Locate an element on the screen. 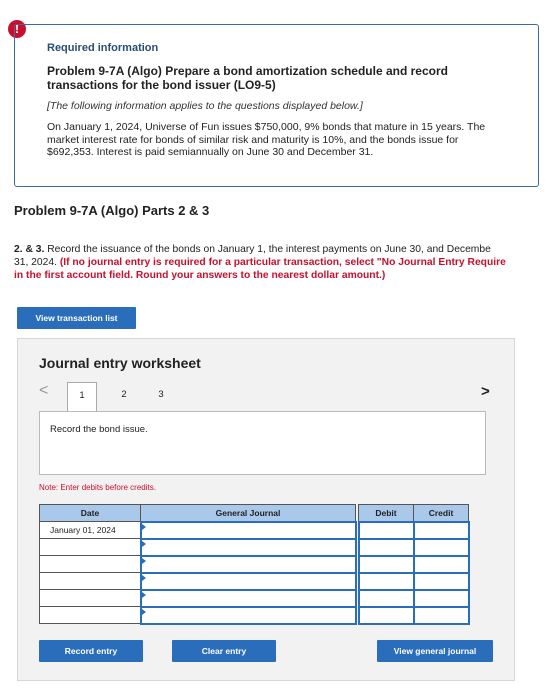  view-general-journal-button: View general journal is located at coordinates (435, 651).